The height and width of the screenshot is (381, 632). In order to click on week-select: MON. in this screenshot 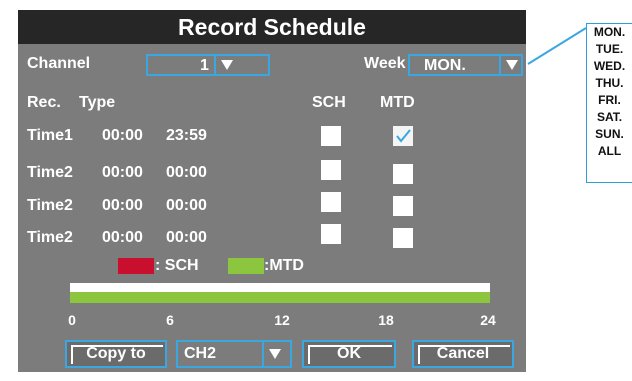, I will do `click(465, 65)`.